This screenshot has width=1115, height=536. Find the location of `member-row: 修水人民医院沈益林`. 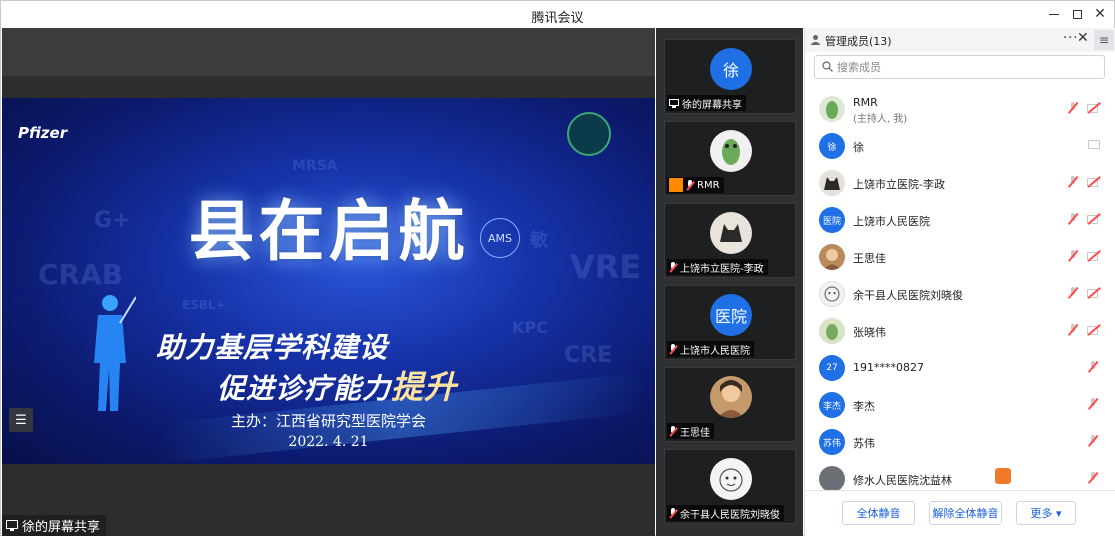

member-row: 修水人民医院沈益林 is located at coordinates (960, 475).